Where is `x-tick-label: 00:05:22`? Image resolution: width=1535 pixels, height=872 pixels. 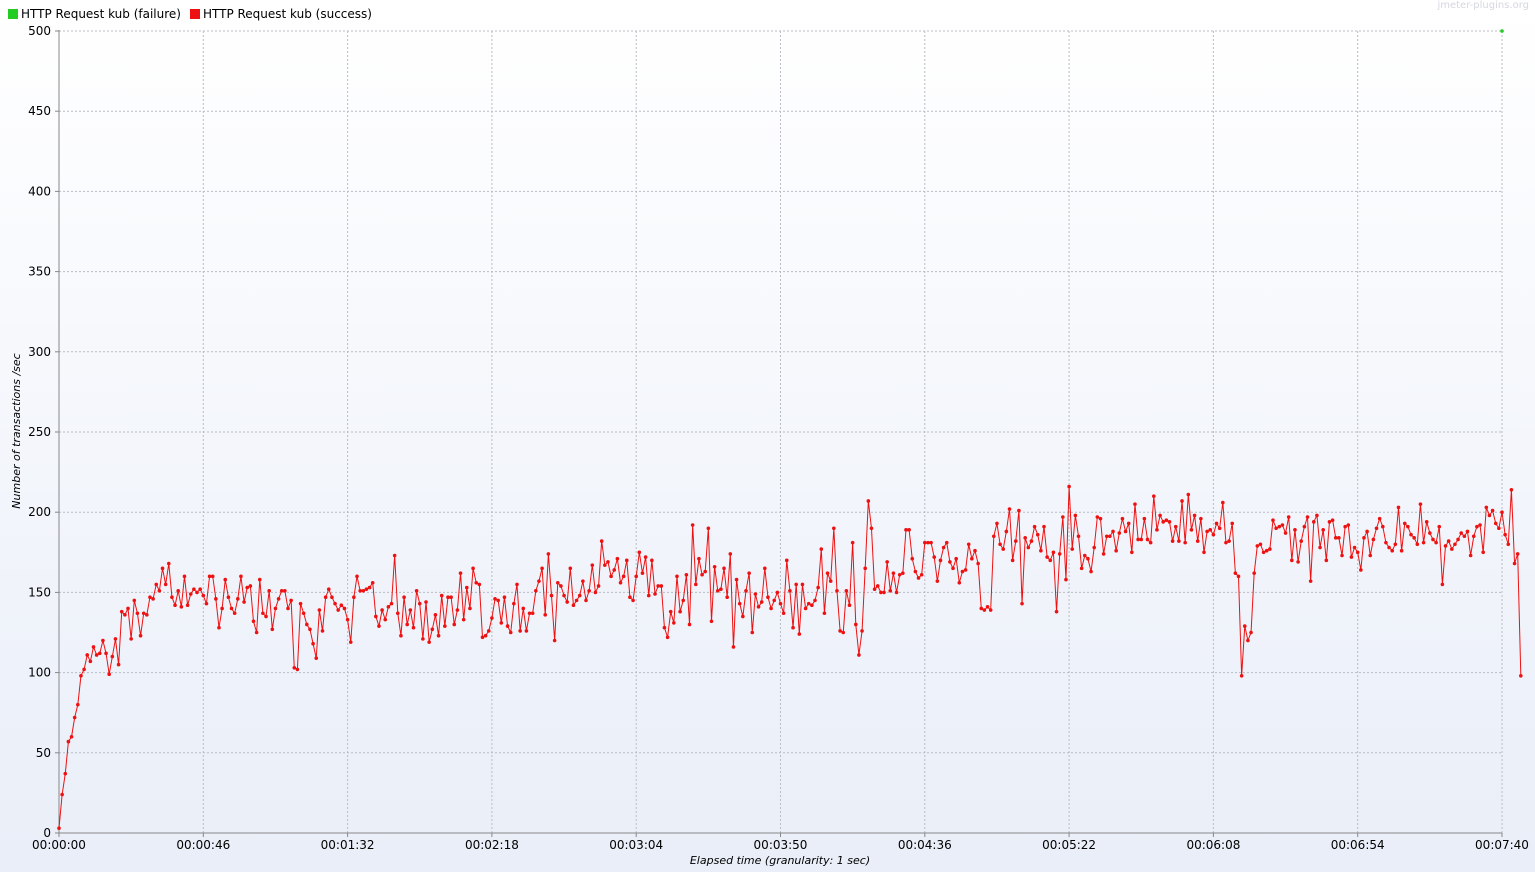
x-tick-label: 00:05:22 is located at coordinates (1069, 845).